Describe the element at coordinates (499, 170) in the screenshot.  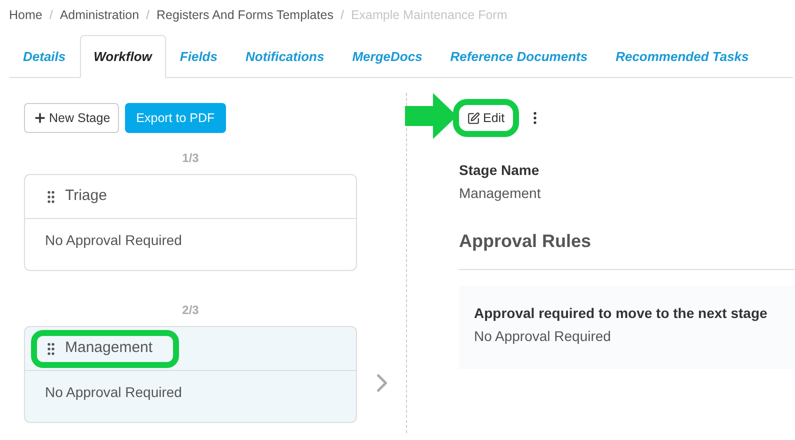
I see `stage-name-label: Stage Name` at that location.